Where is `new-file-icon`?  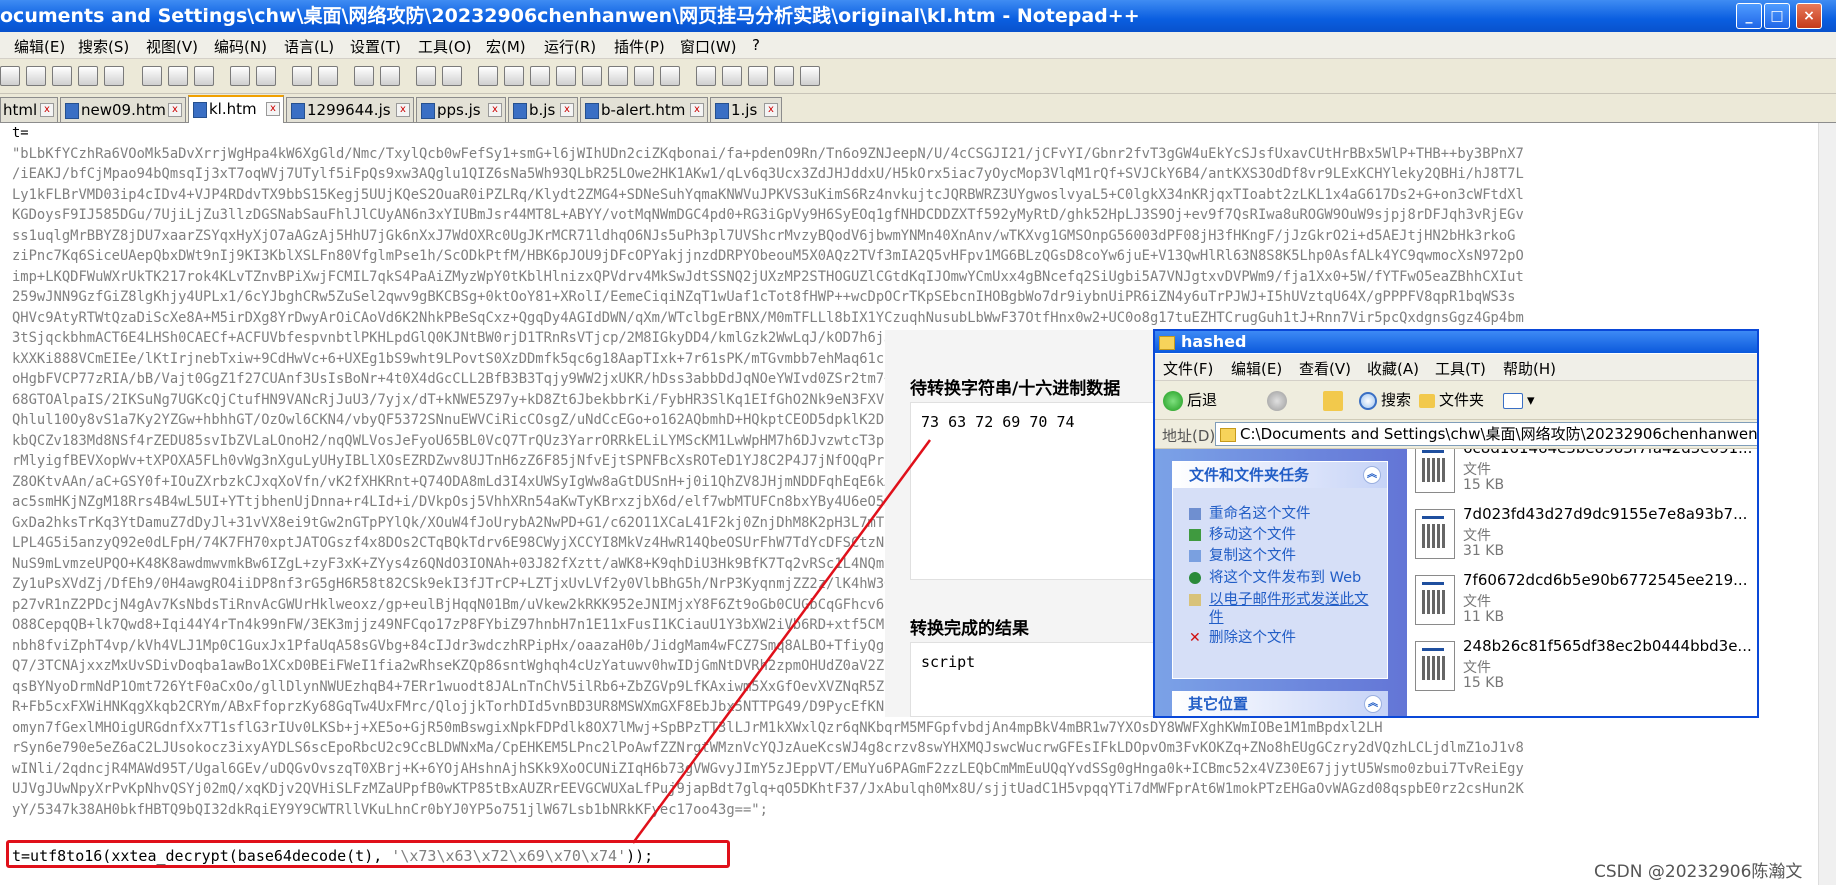
new-file-icon is located at coordinates (10, 76).